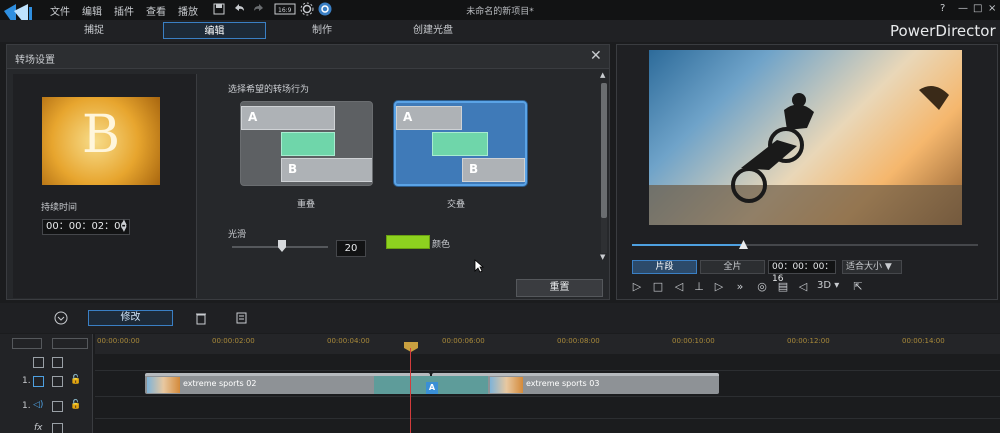 The width and height of the screenshot is (1000, 433). I want to click on transition-thumbnail: B, so click(101, 141).